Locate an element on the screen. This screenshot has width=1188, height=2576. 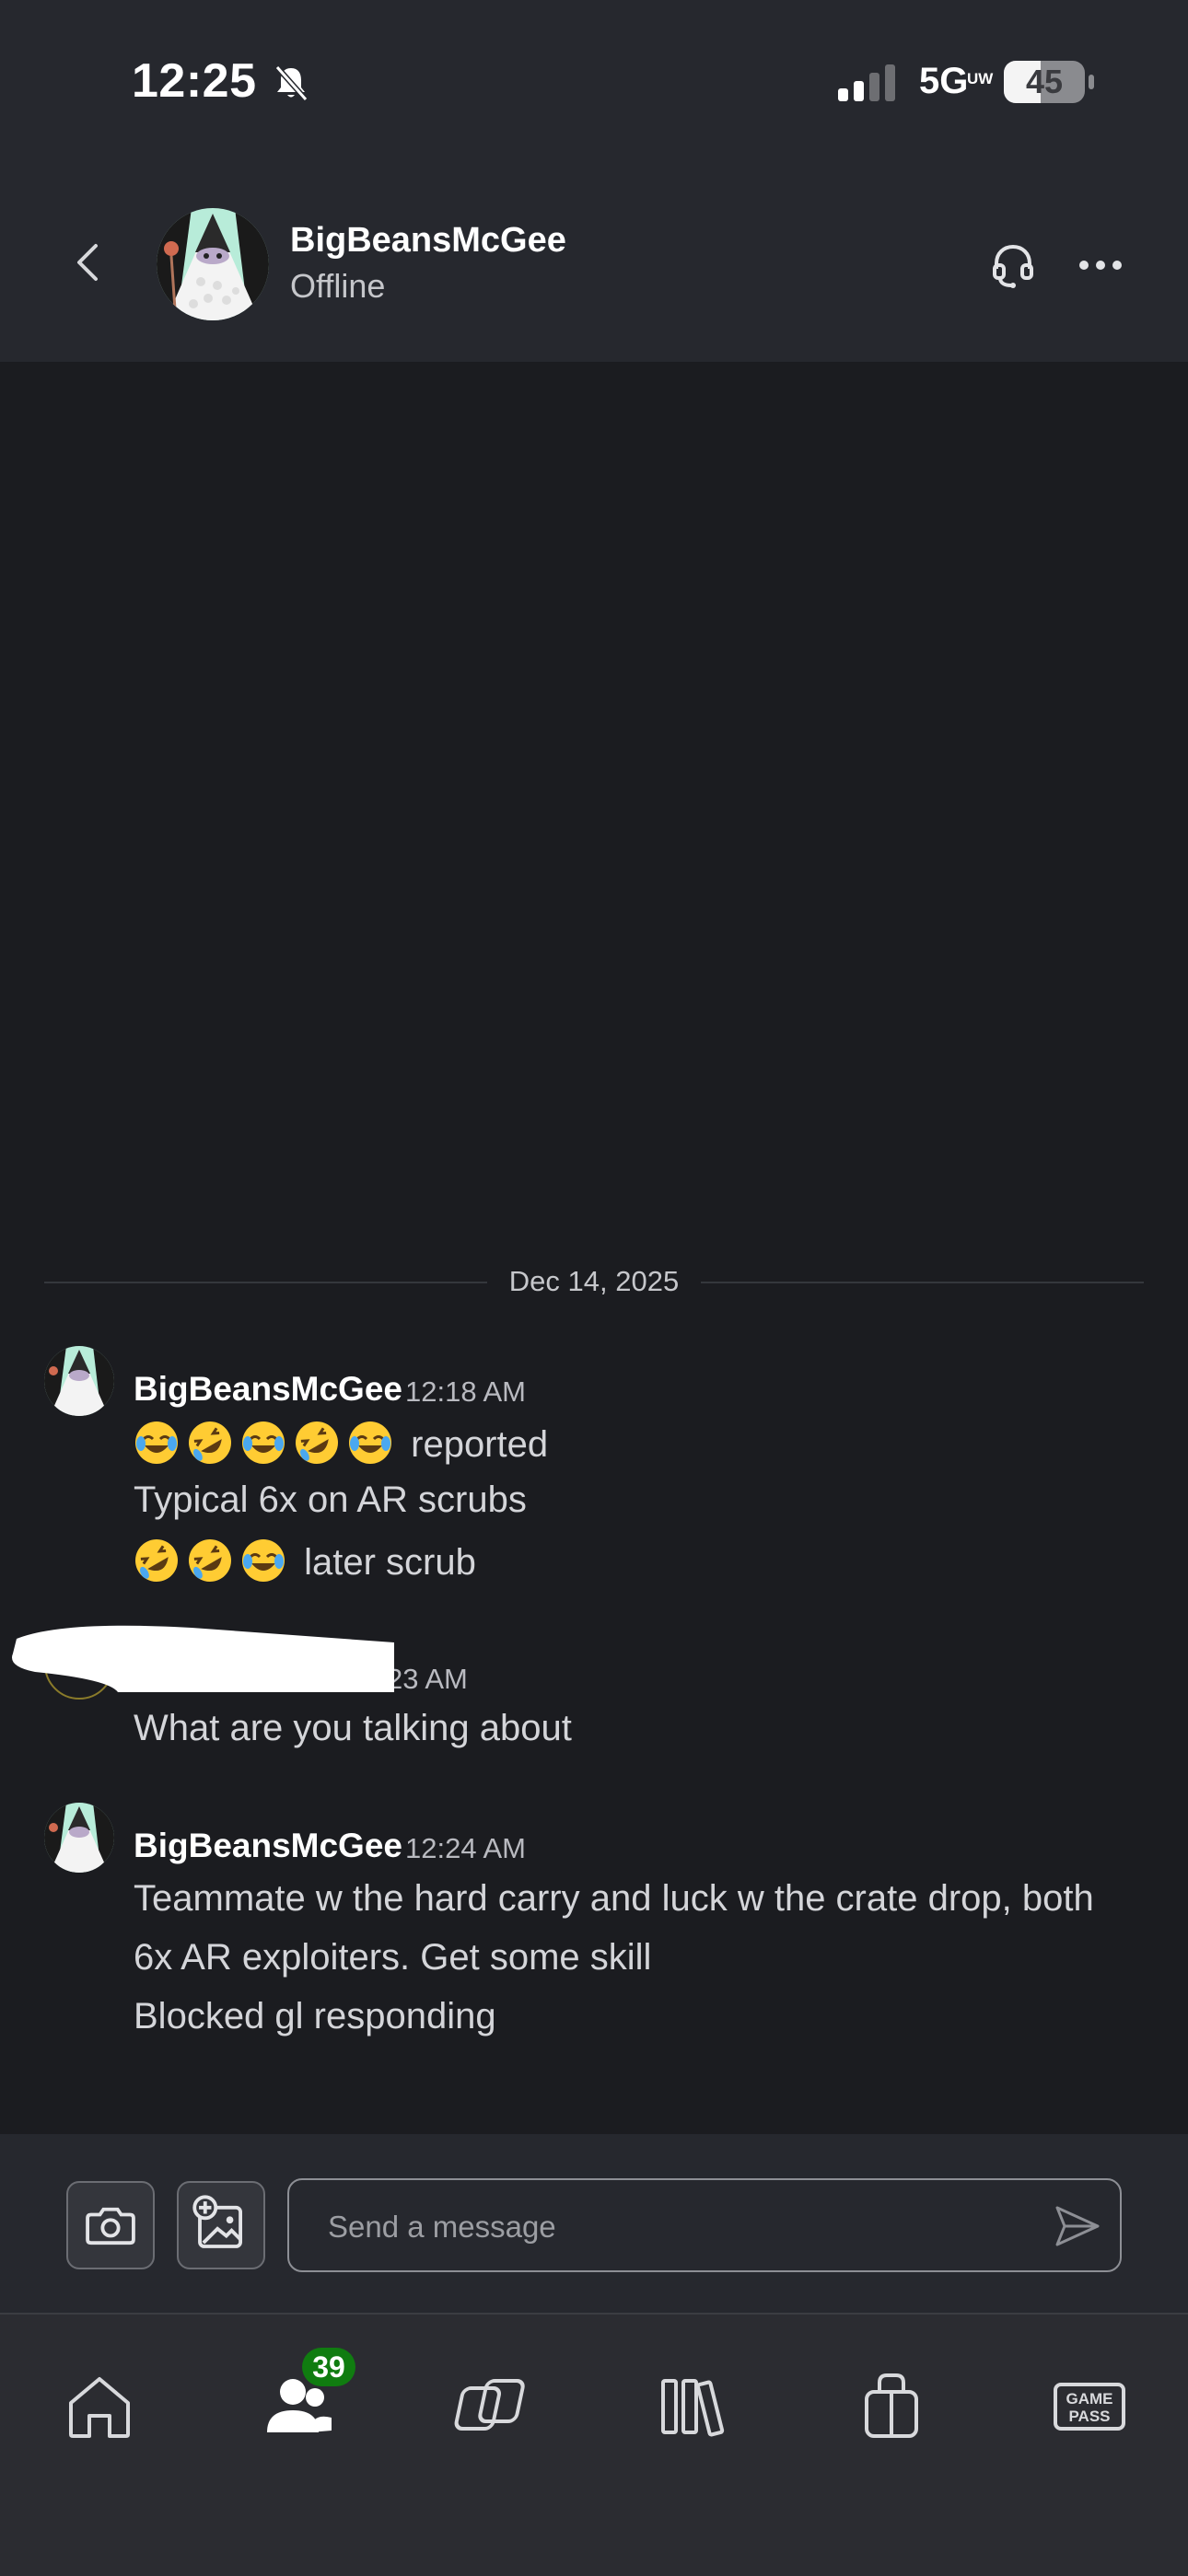
network-sub-label: UW is located at coordinates (980, 78).